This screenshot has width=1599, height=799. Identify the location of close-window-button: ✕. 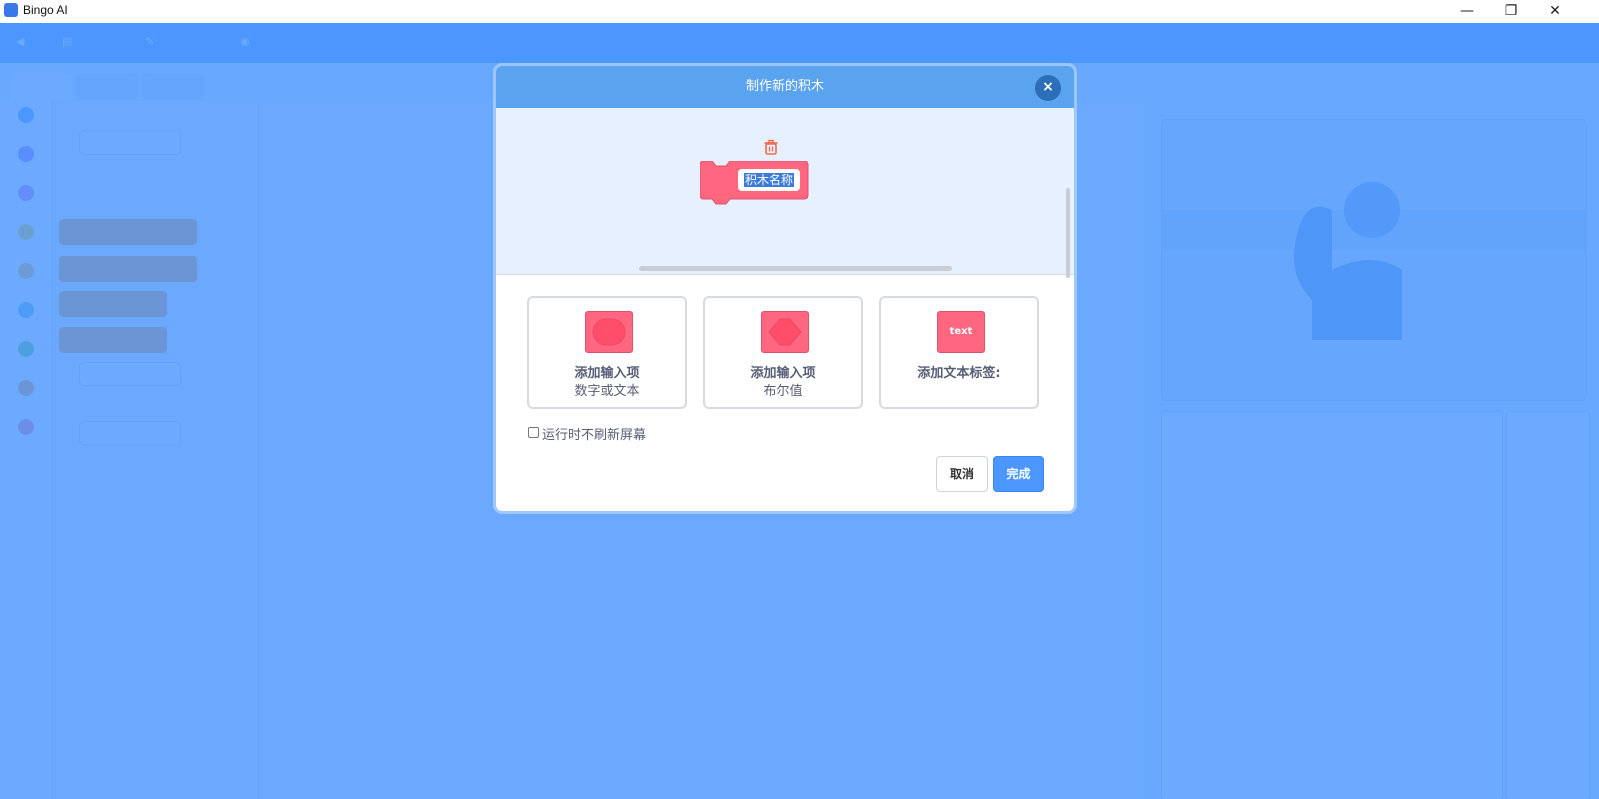
(1555, 11).